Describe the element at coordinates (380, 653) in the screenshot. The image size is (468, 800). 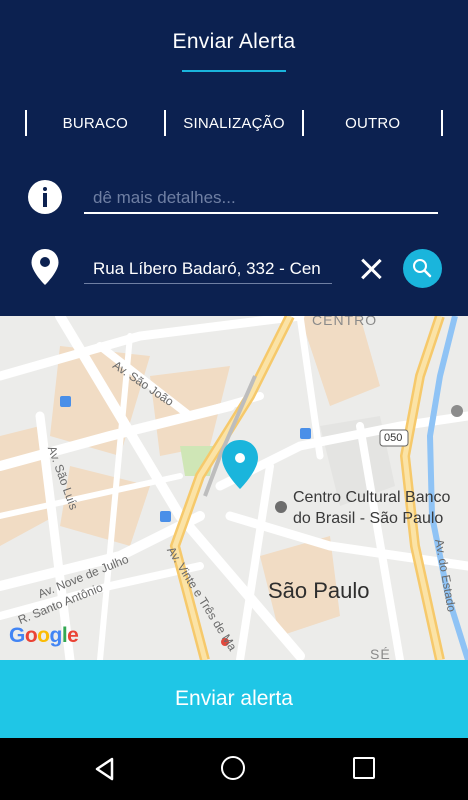
I see `map-area-label-bottom: SÉ` at that location.